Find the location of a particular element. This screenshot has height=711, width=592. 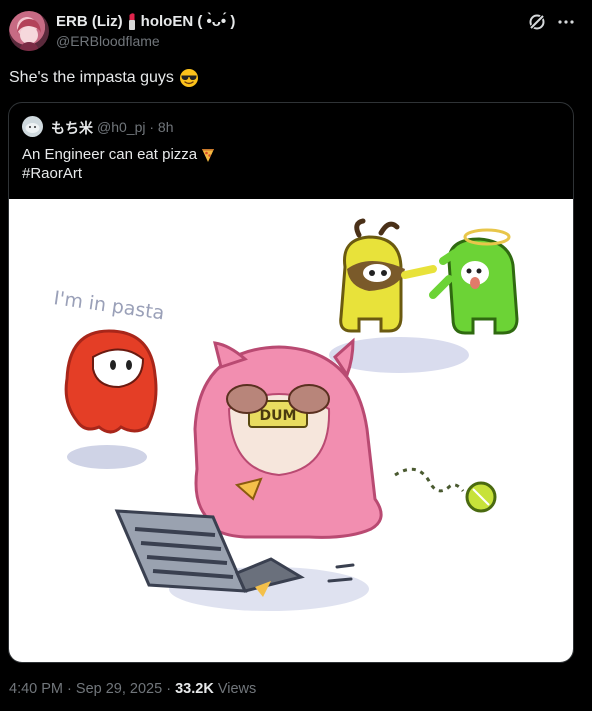

red-ghost-shadow is located at coordinates (107, 457).